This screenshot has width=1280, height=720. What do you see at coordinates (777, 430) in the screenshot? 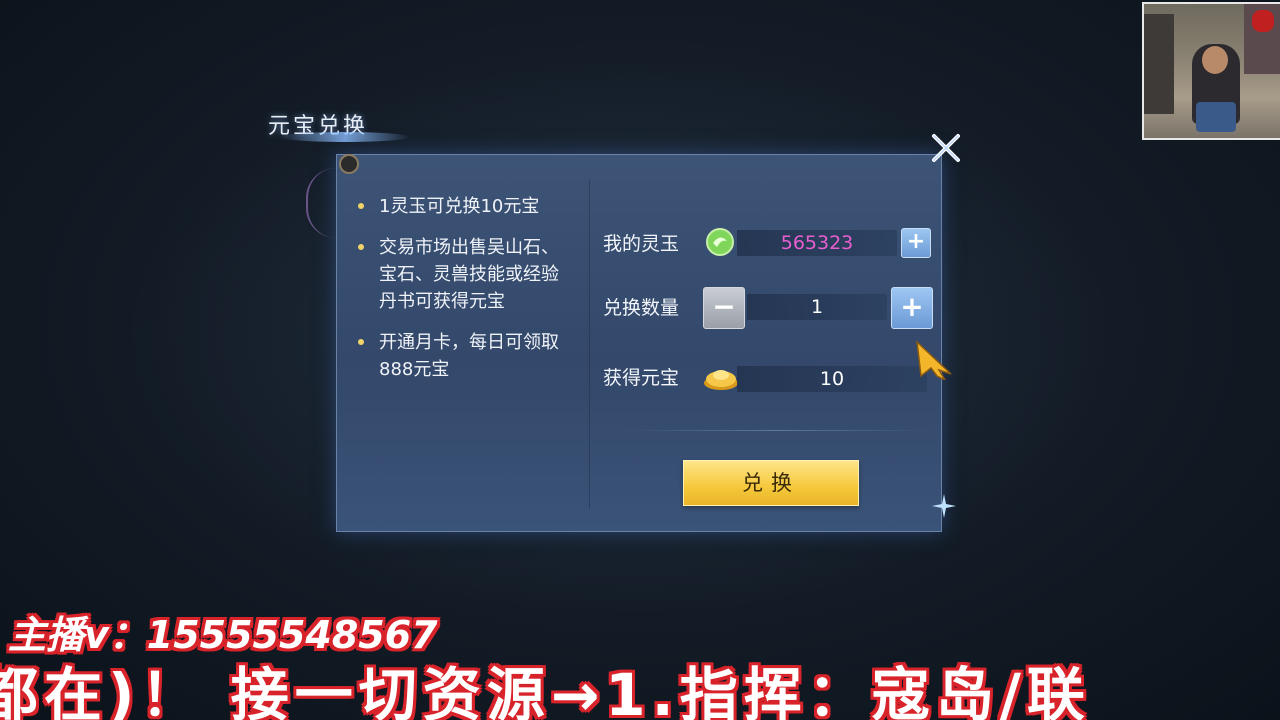
I see `panel-separator` at bounding box center [777, 430].